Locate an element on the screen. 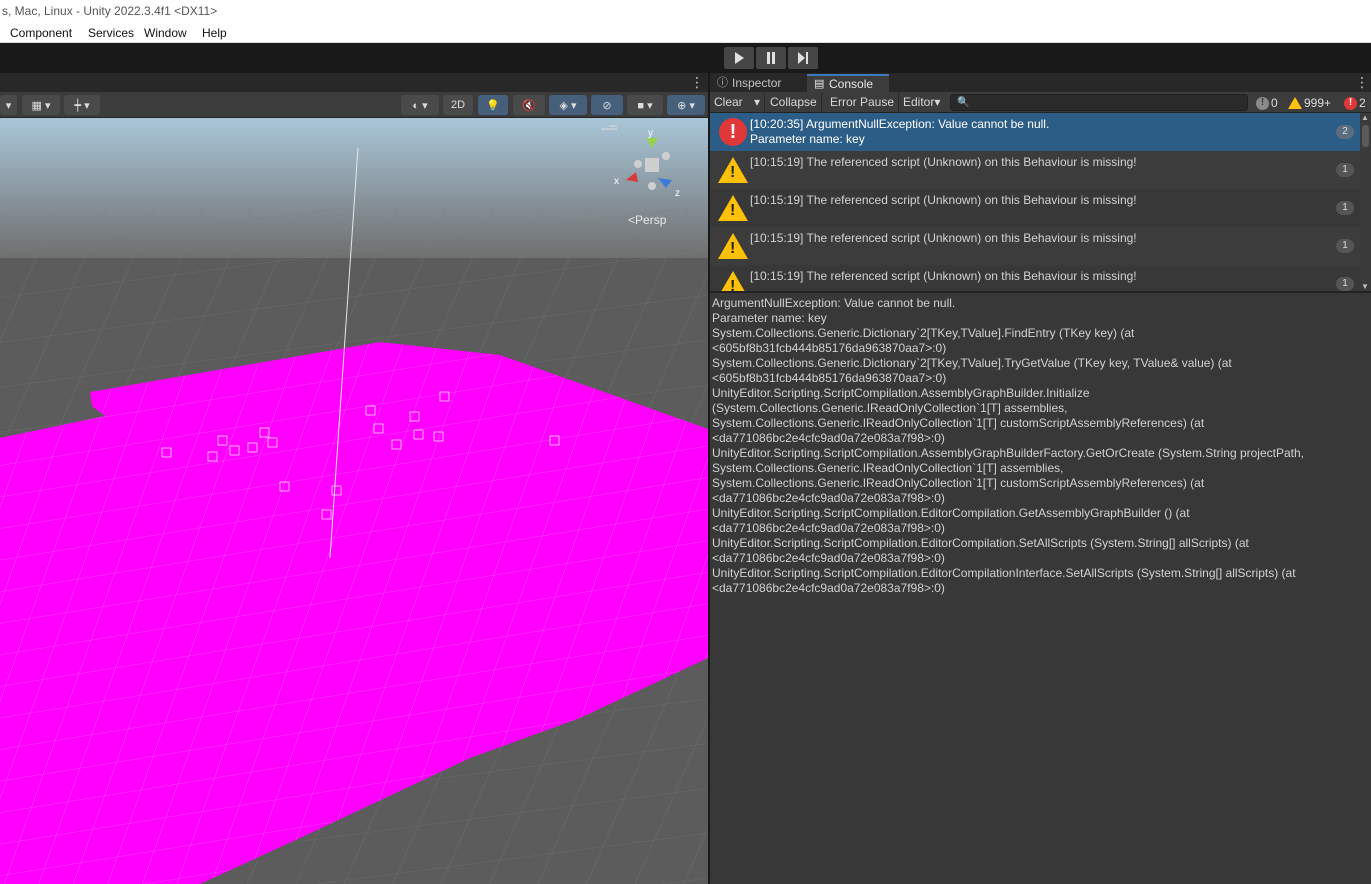  sphere-icon: ◐ ▾ is located at coordinates (420, 105).